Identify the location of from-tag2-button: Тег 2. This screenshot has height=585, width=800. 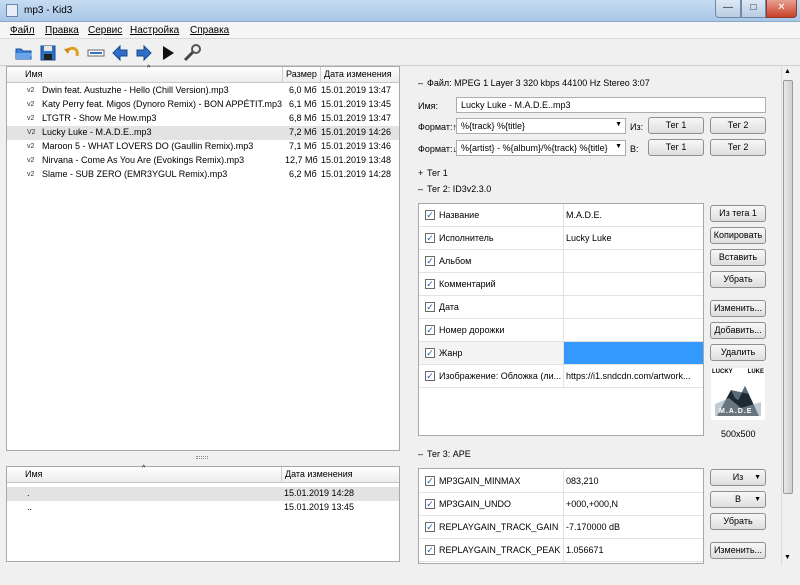
(738, 125).